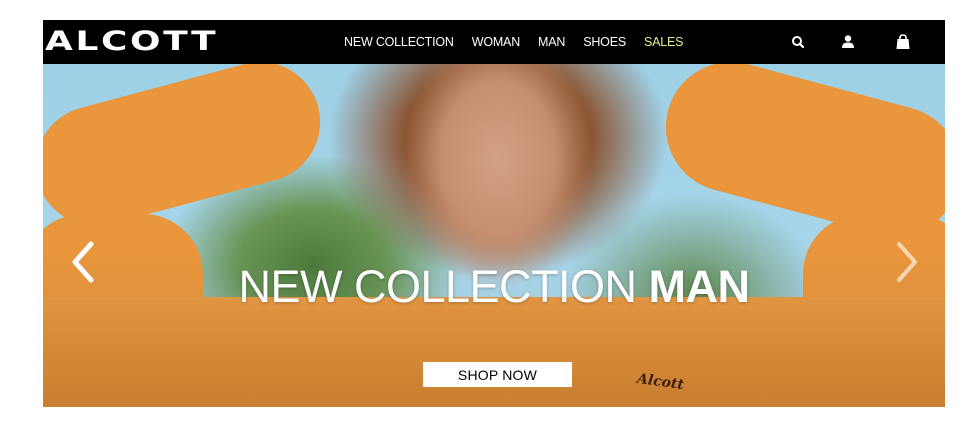  What do you see at coordinates (551, 42) in the screenshot?
I see `nav-item-man: MAN` at bounding box center [551, 42].